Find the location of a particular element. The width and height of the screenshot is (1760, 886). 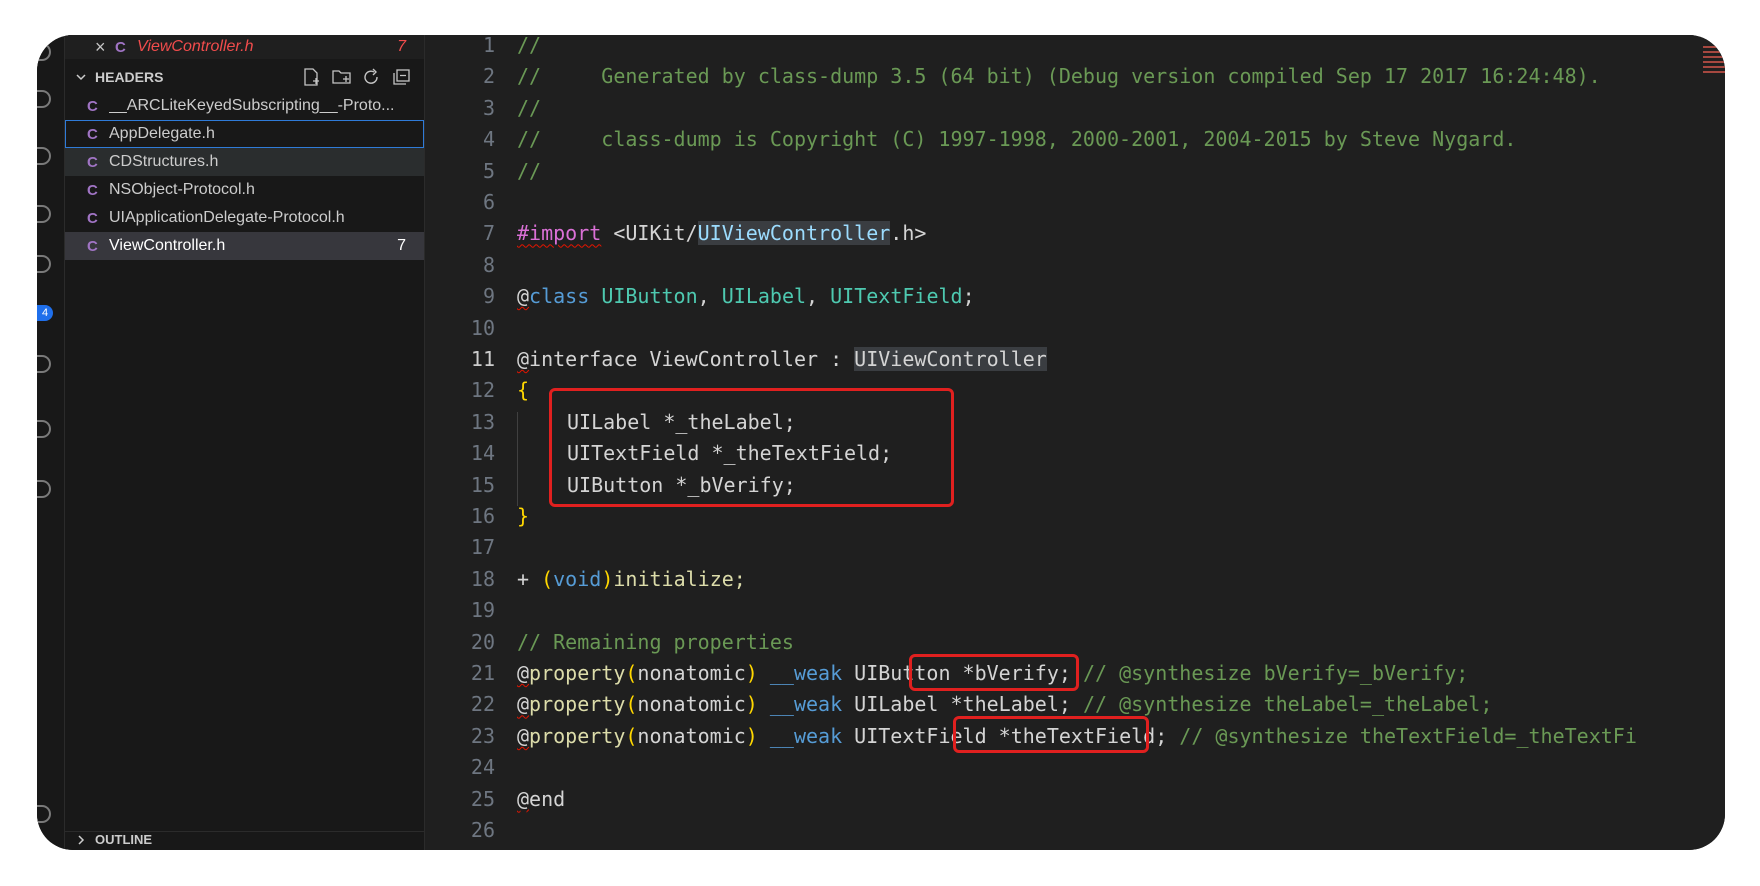

open-editor-item: × C ViewController.h 7 is located at coordinates (244, 47).